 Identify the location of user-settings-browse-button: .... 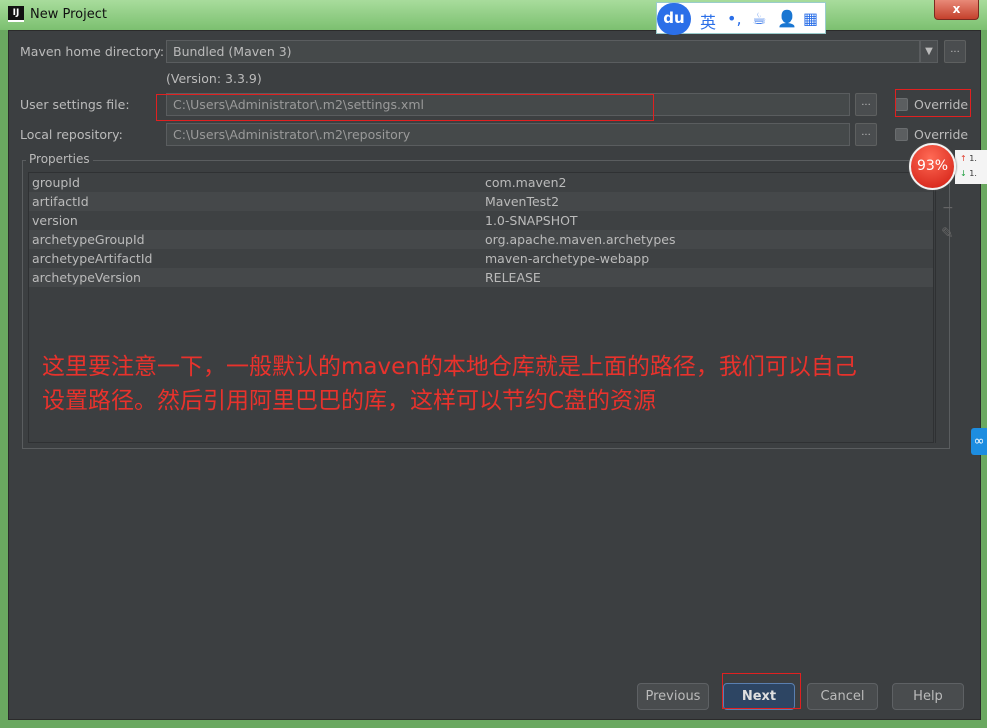
(866, 104).